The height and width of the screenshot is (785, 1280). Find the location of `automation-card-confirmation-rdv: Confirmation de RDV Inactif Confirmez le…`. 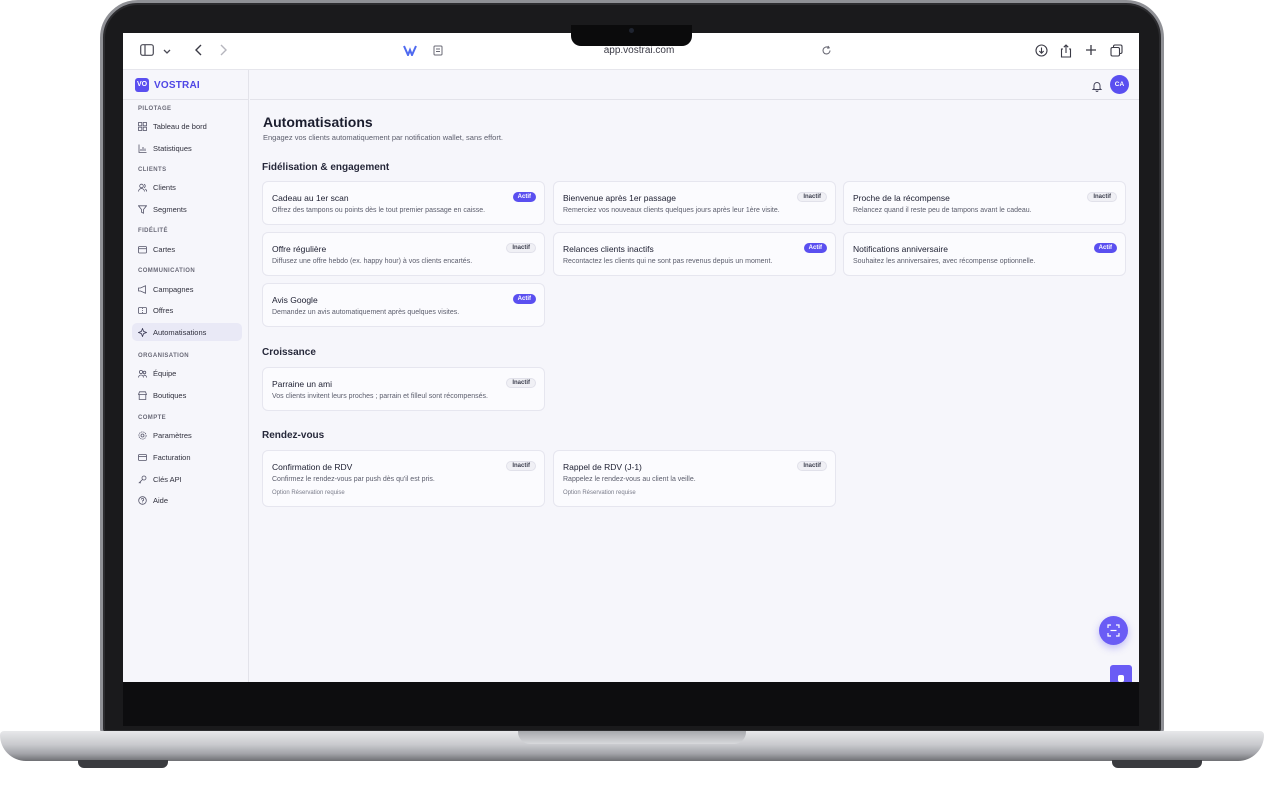

automation-card-confirmation-rdv: Confirmation de RDV Inactif Confirmez le… is located at coordinates (403, 478).